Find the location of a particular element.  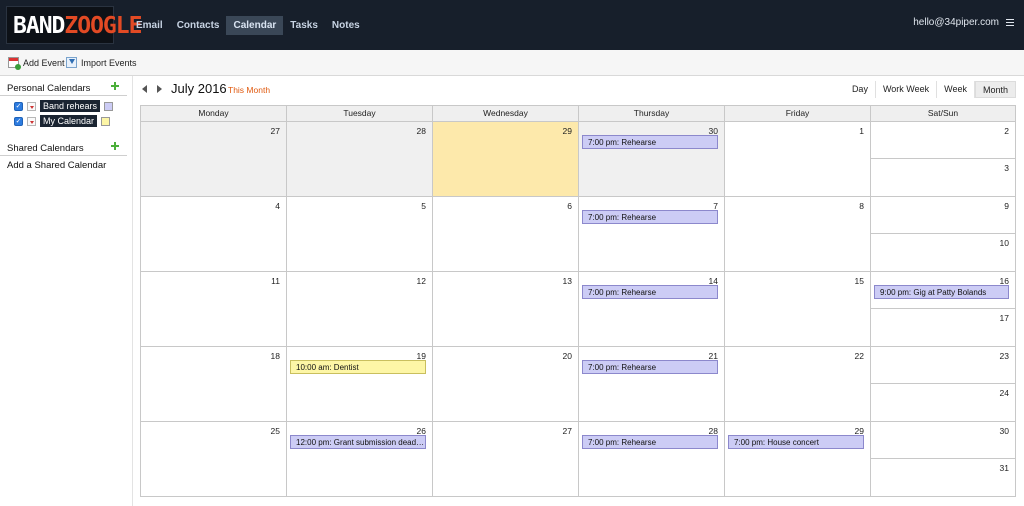

view-work-week-button: Work Week is located at coordinates (907, 89).